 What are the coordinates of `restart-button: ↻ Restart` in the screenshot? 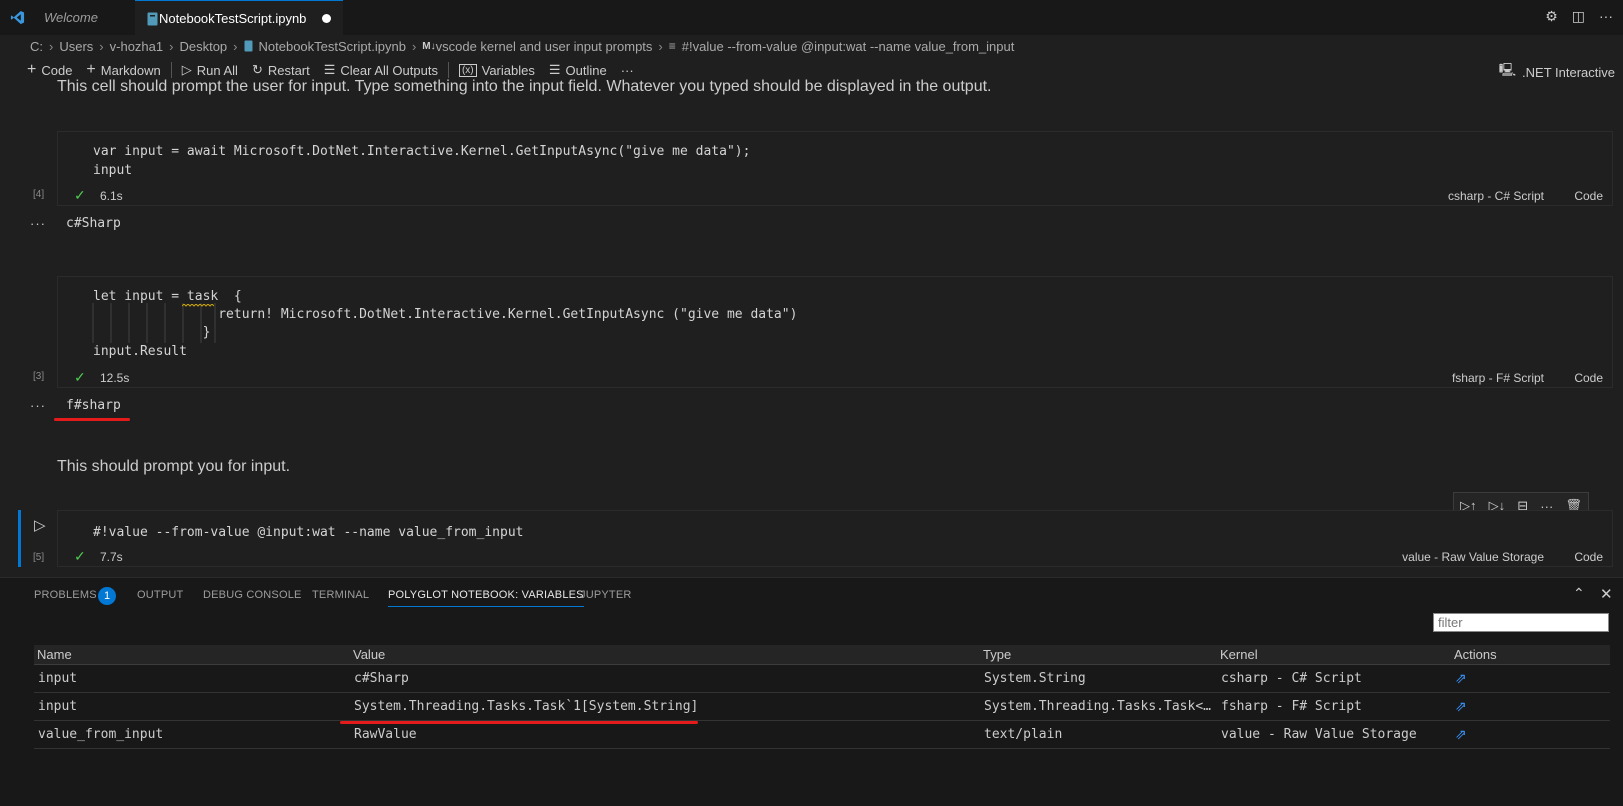 It's located at (281, 70).